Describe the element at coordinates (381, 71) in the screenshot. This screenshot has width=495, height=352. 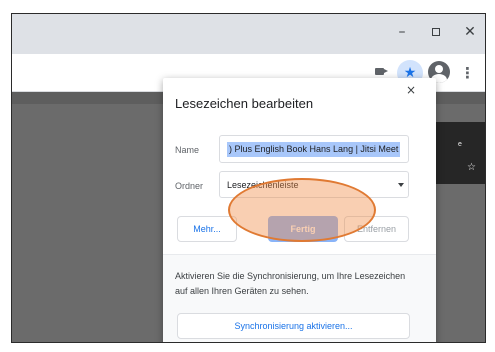
I see `camera-icon` at that location.